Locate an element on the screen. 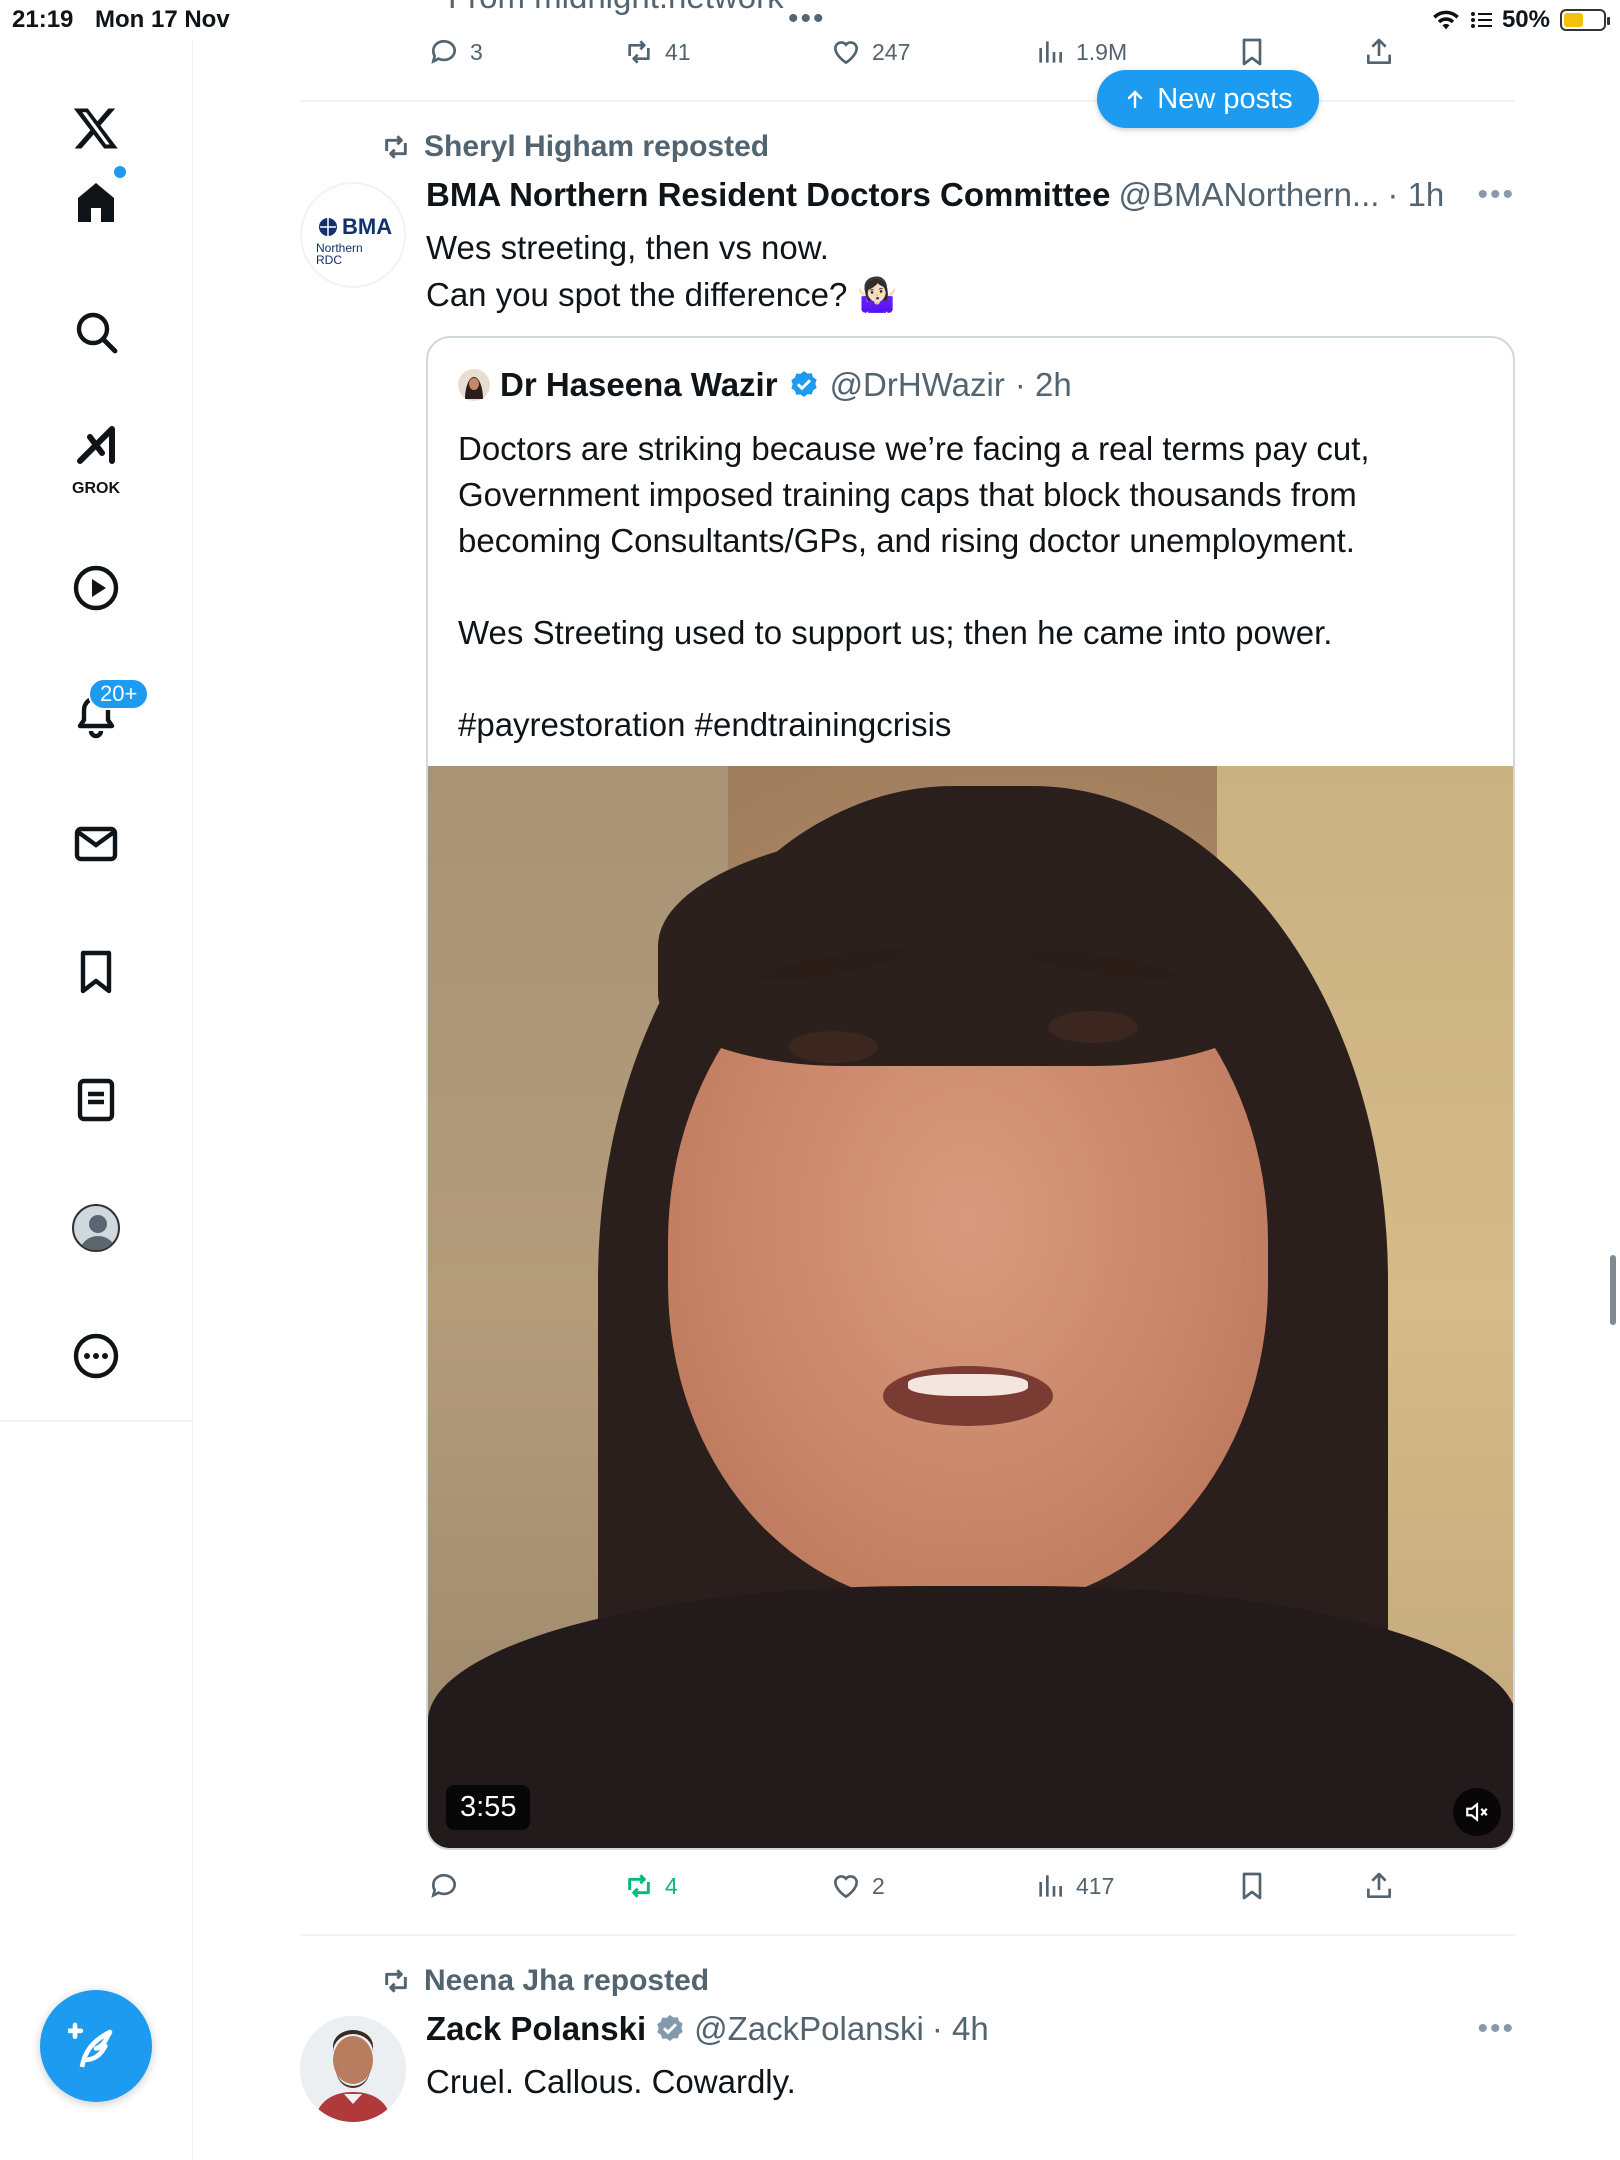 Image resolution: width=1620 pixels, height=2160 pixels. lists-icon is located at coordinates (96, 1100).